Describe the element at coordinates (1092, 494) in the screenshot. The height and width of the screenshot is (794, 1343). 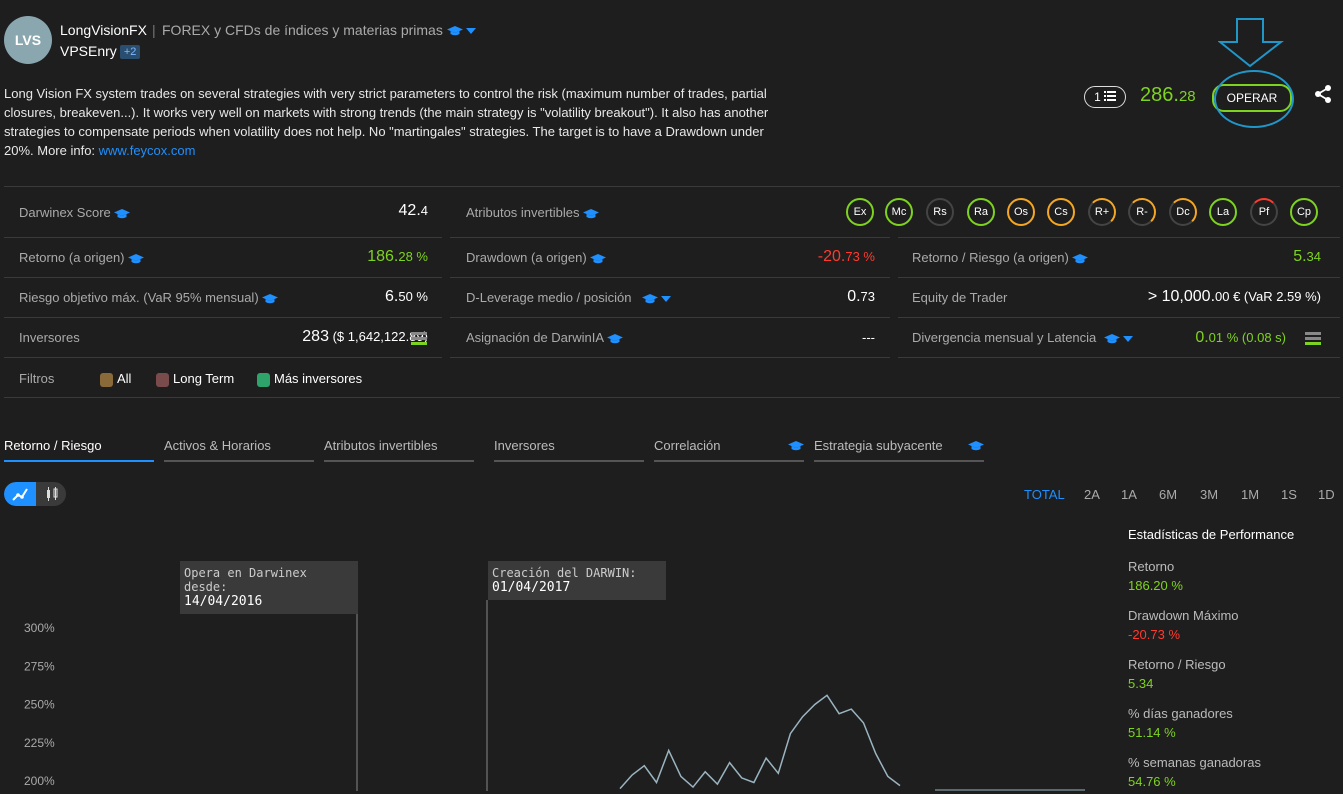
I see `period-2a: 2A` at that location.